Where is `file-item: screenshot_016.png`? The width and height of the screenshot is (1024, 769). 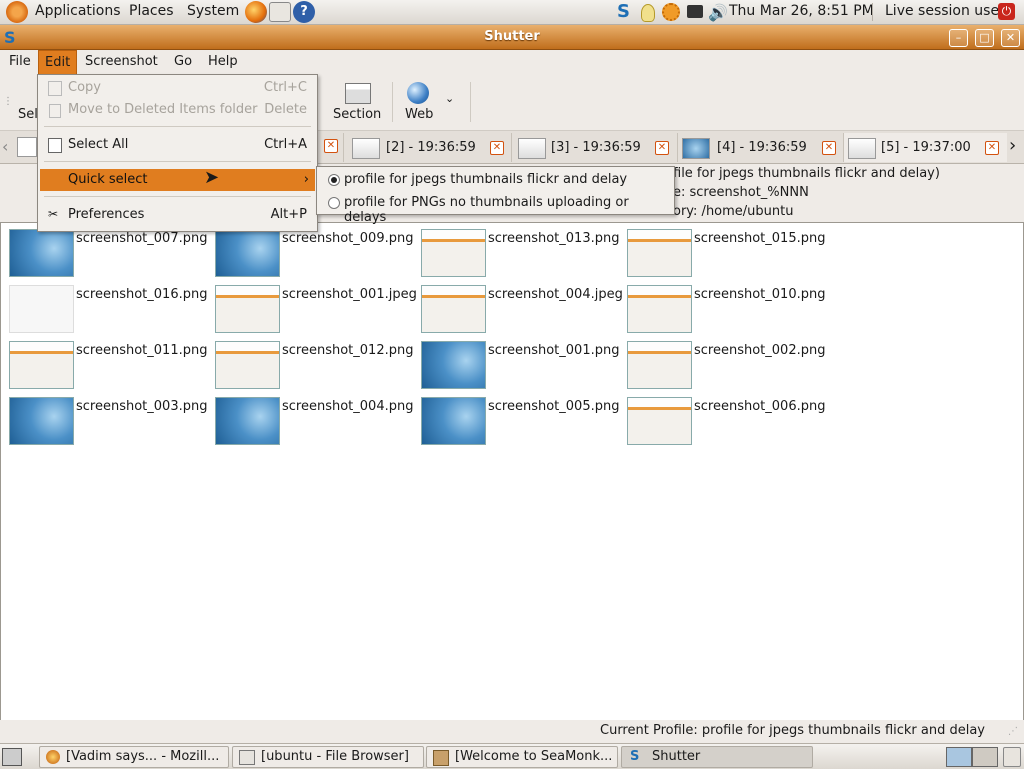 file-item: screenshot_016.png is located at coordinates (111, 310).